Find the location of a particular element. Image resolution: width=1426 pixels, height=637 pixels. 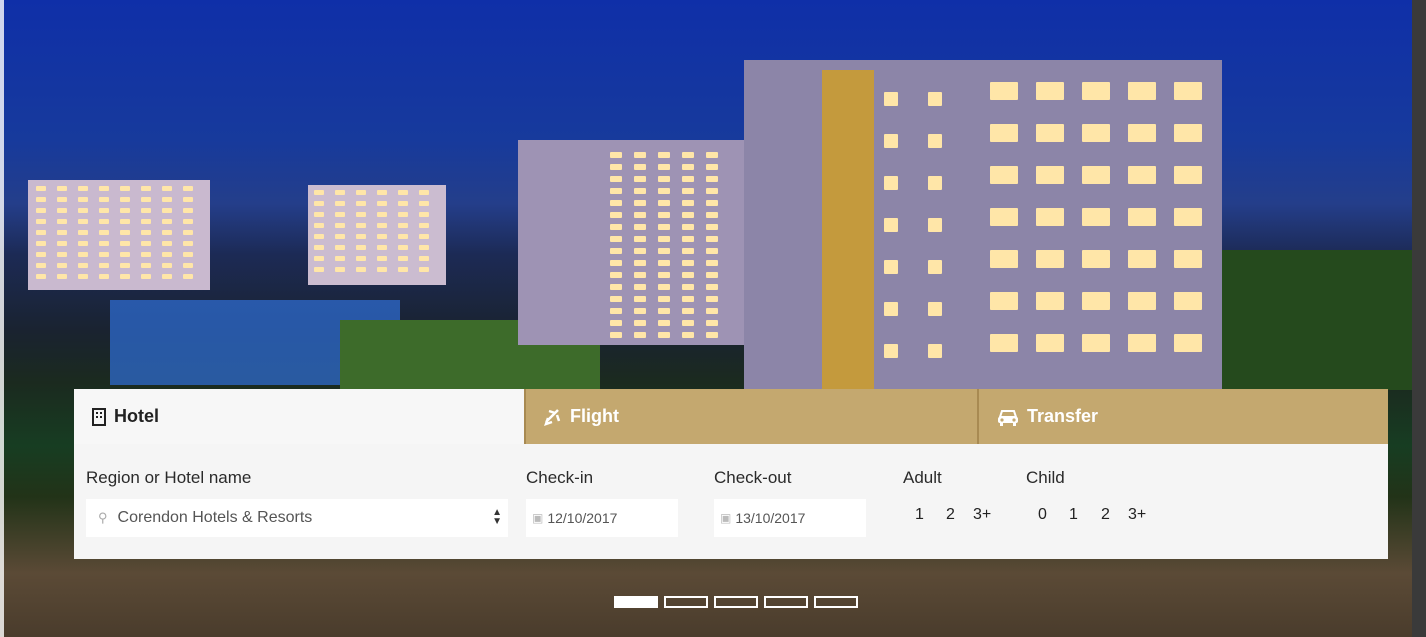

region-value: Corendon Hotels & Resorts is located at coordinates (215, 517).